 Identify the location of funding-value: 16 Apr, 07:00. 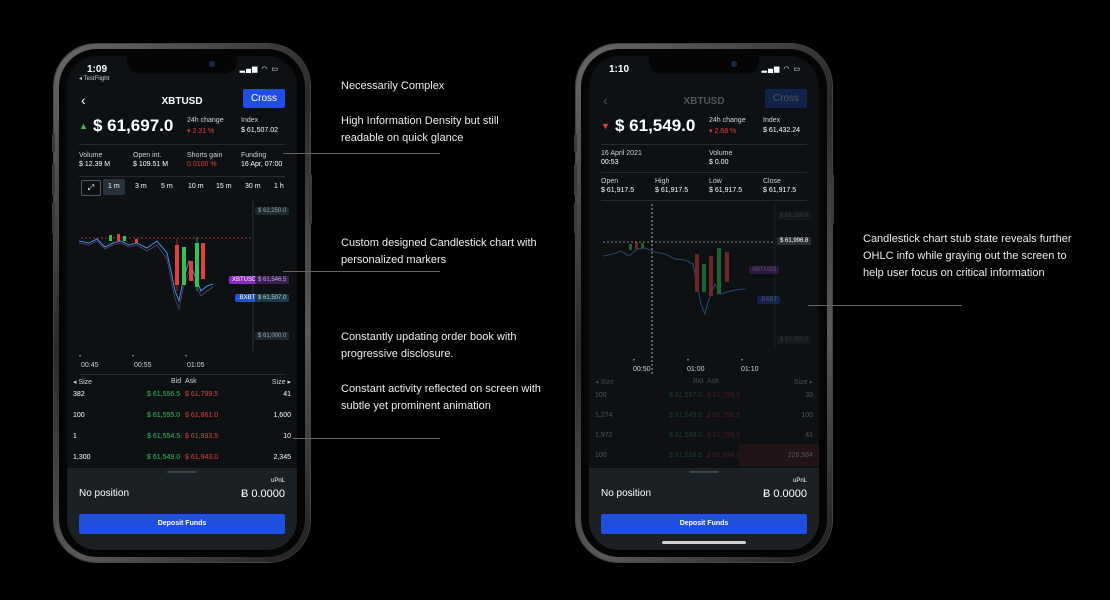
(262, 164).